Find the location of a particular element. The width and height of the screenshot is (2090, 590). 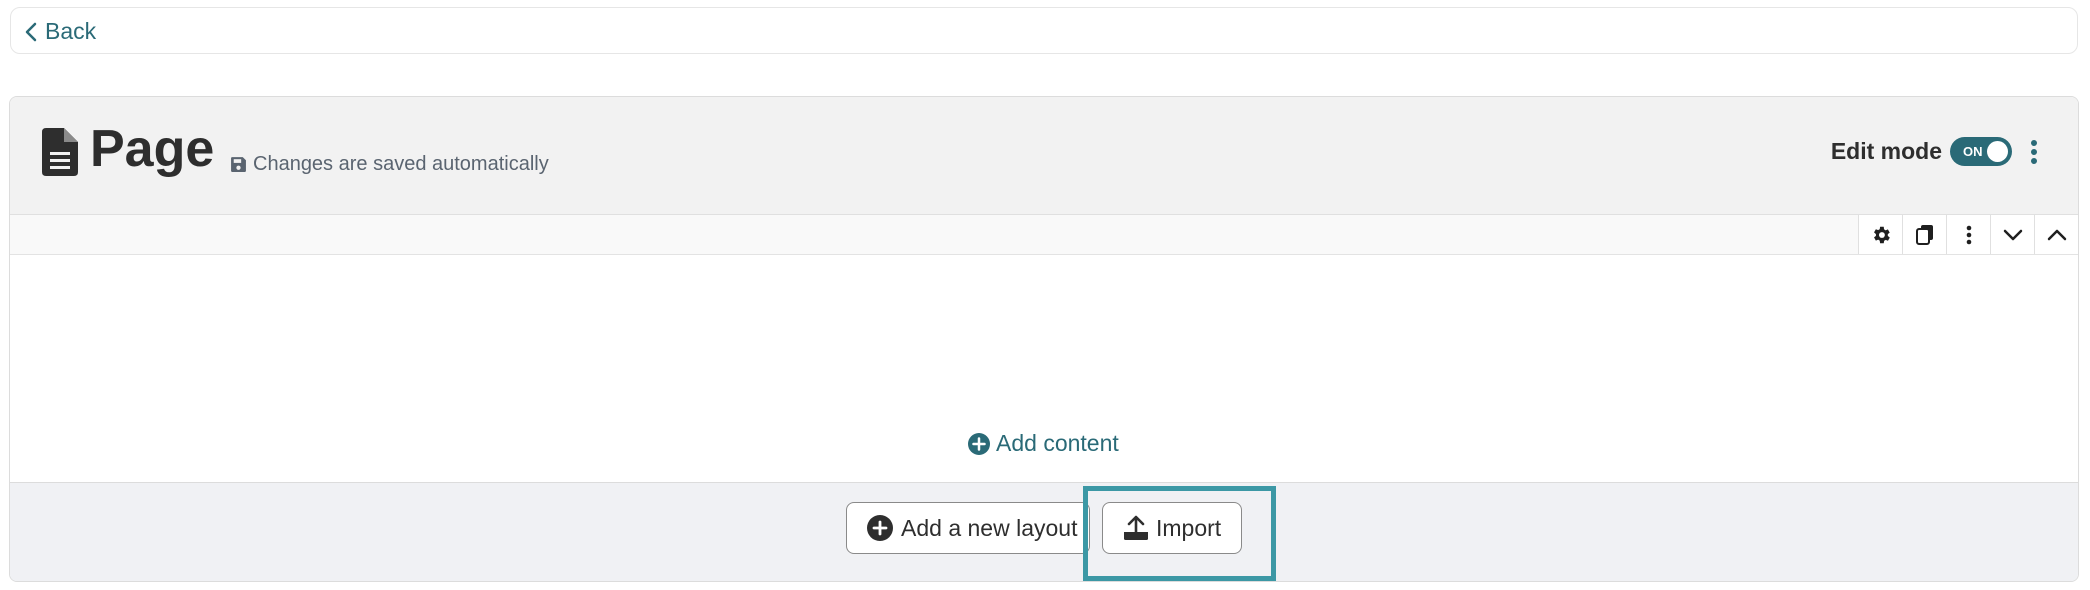

import-label: Import is located at coordinates (1189, 527).